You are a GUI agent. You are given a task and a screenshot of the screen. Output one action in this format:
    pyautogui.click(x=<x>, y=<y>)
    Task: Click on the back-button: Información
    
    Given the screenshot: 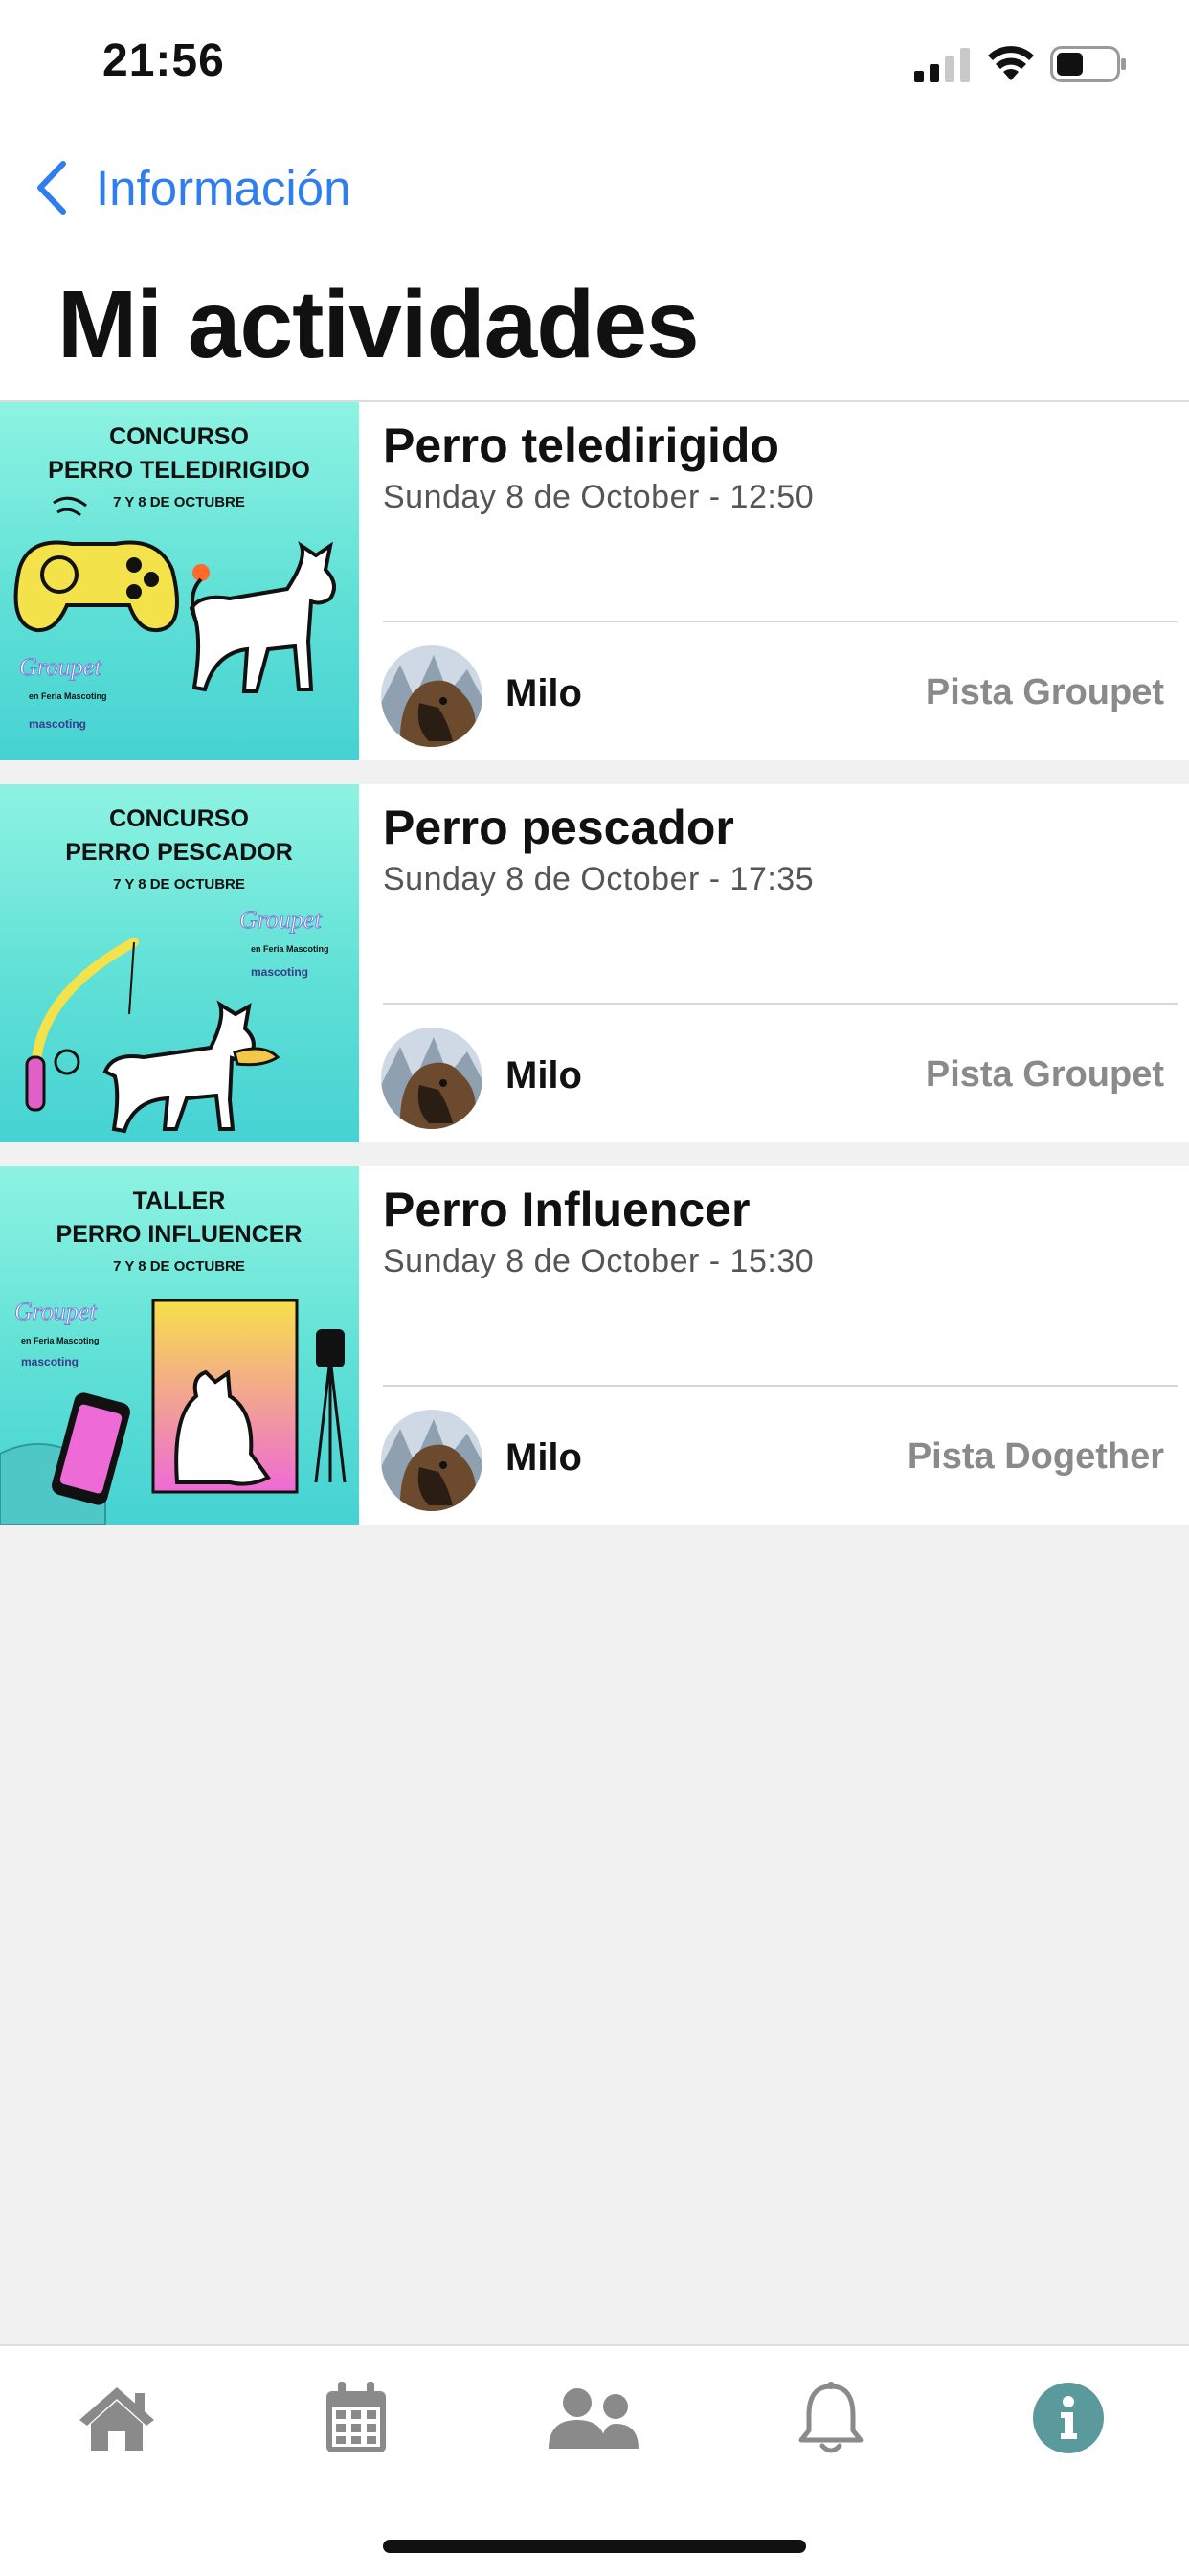 What is the action you would take?
    pyautogui.click(x=192, y=187)
    